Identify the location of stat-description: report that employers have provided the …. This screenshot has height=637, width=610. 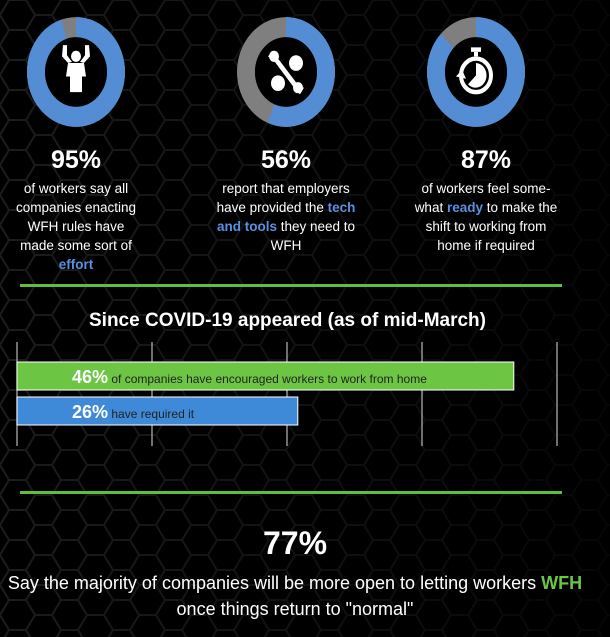
(286, 217).